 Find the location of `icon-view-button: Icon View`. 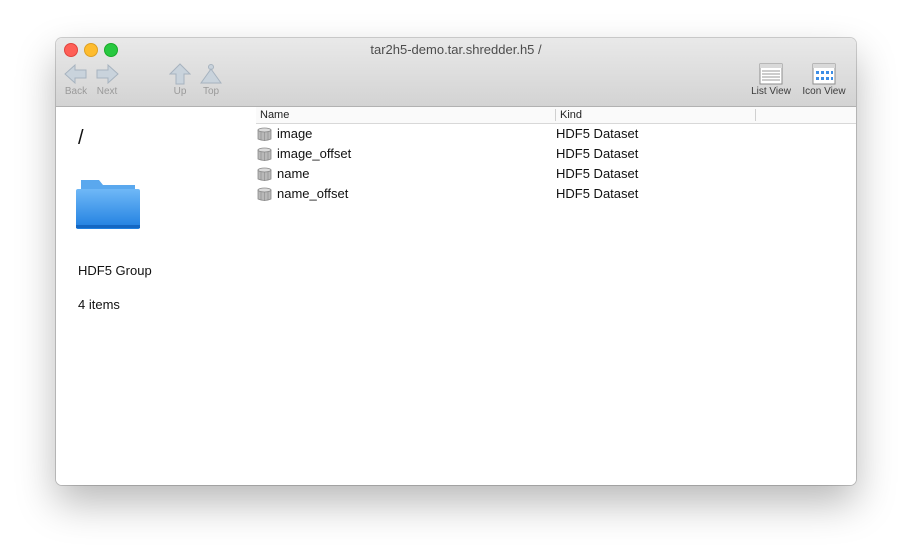

icon-view-button: Icon View is located at coordinates (824, 83).